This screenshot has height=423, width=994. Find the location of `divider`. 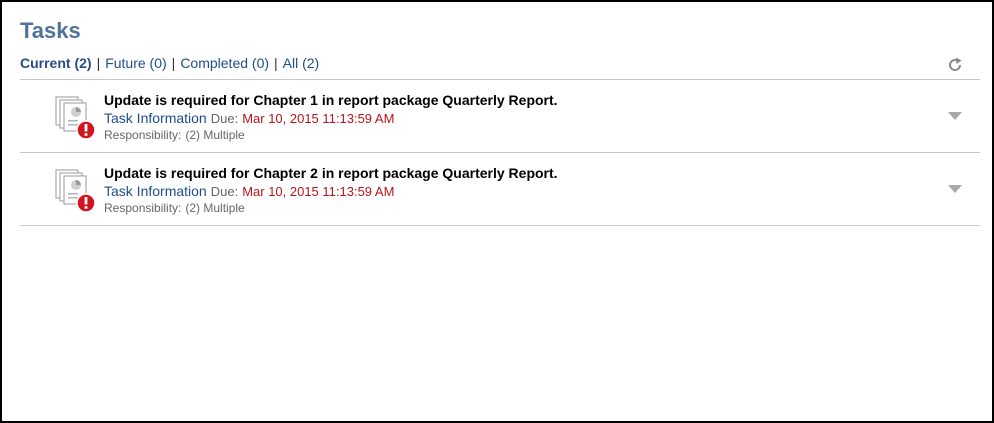

divider is located at coordinates (500, 225).